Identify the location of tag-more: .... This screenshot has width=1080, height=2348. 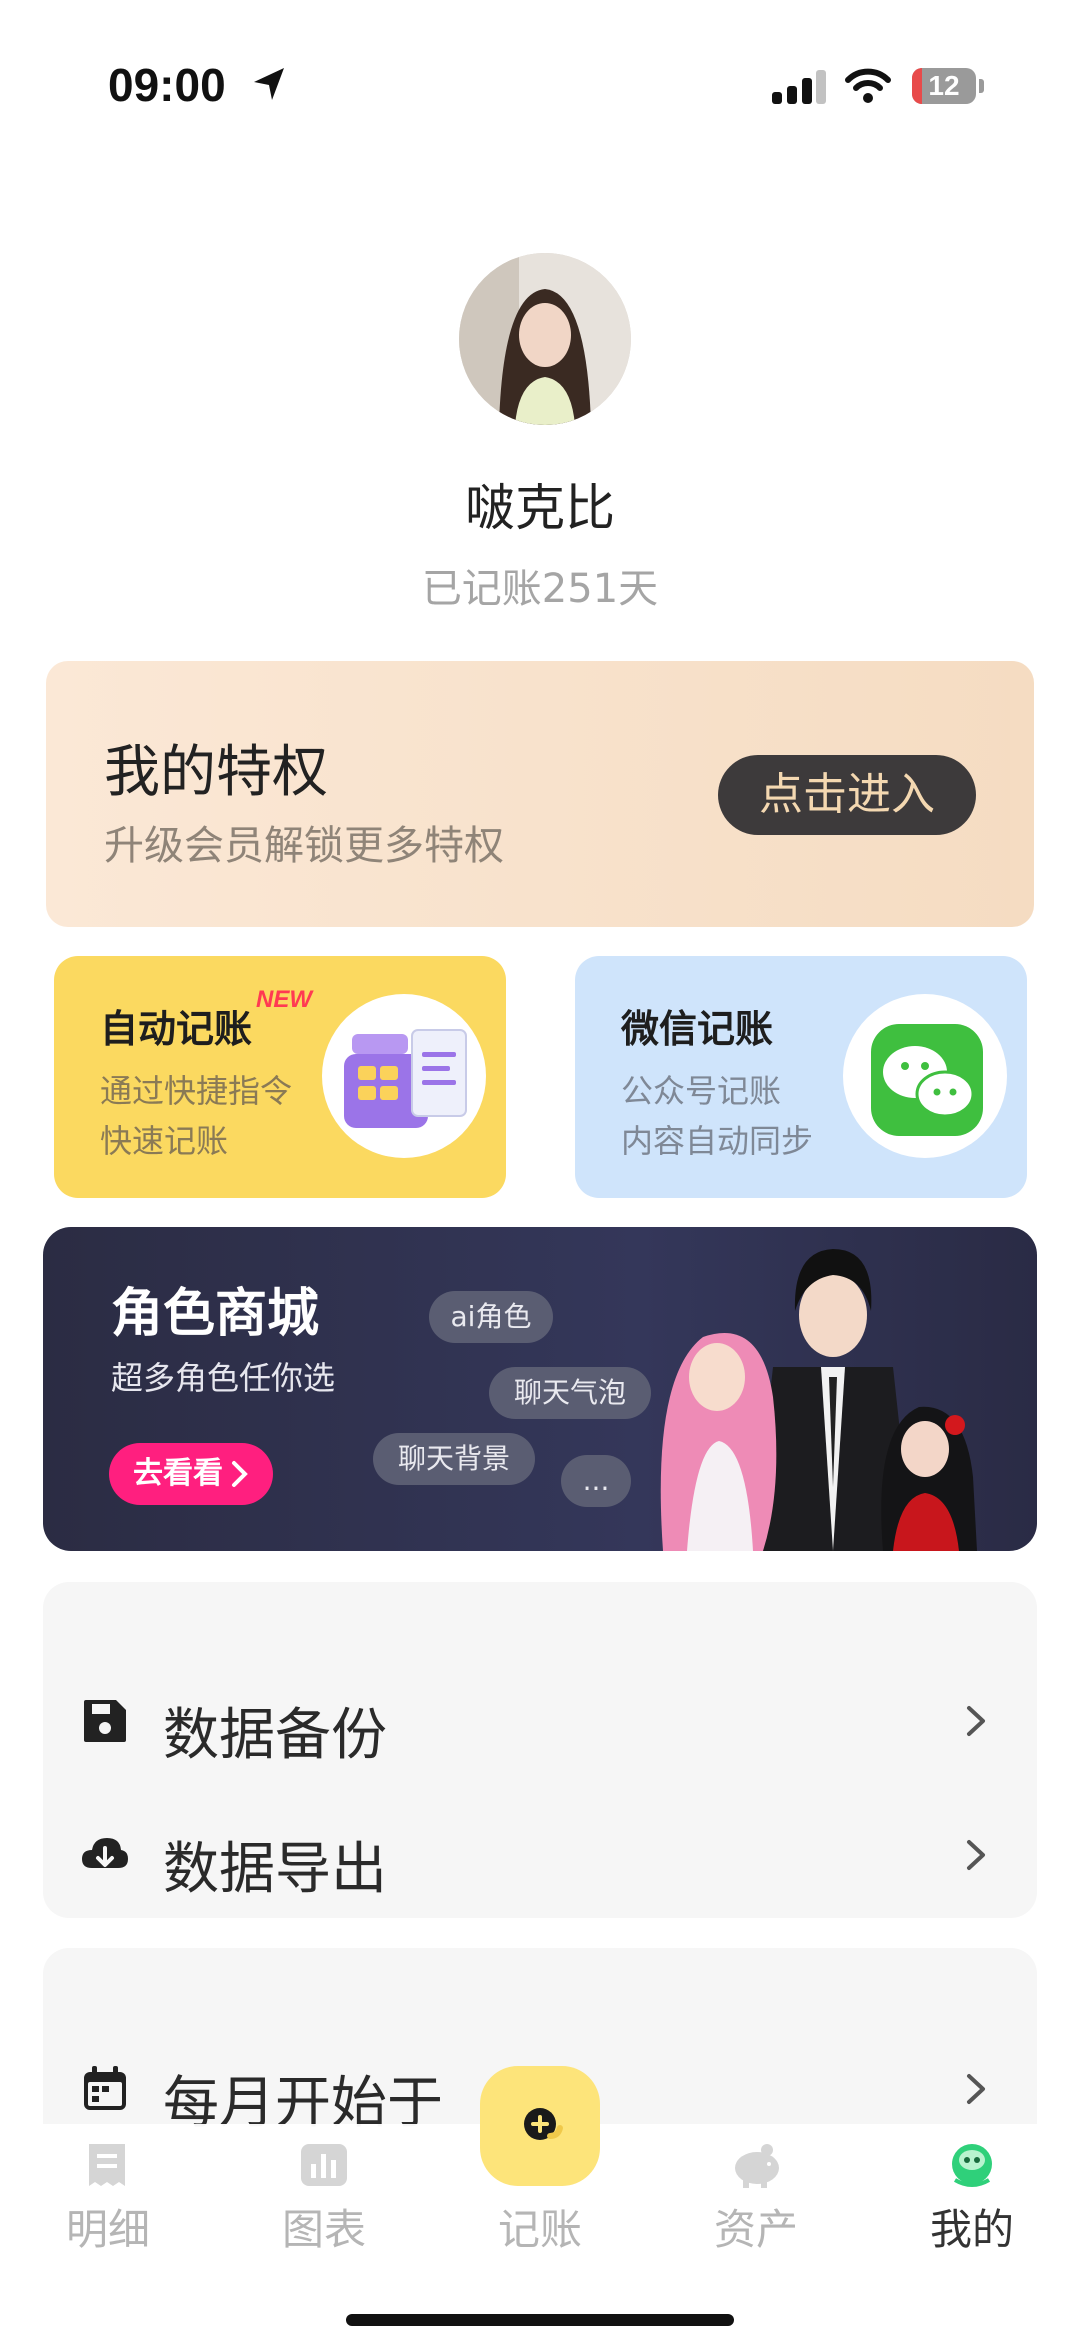
(596, 1481).